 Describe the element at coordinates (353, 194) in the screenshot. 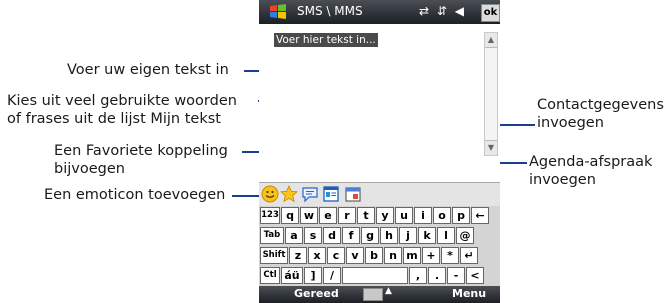

I see `calendar-icon` at that location.